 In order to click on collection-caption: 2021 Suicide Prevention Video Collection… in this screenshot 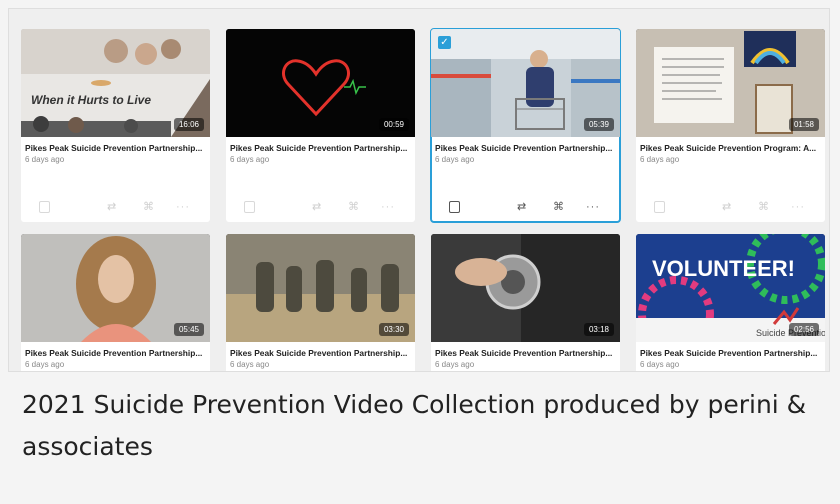, I will do `click(414, 425)`.